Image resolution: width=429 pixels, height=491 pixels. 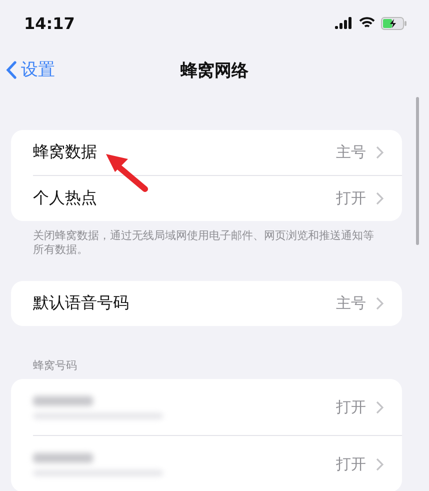 What do you see at coordinates (206, 198) in the screenshot?
I see `settings-row: 个人热点 打开` at bounding box center [206, 198].